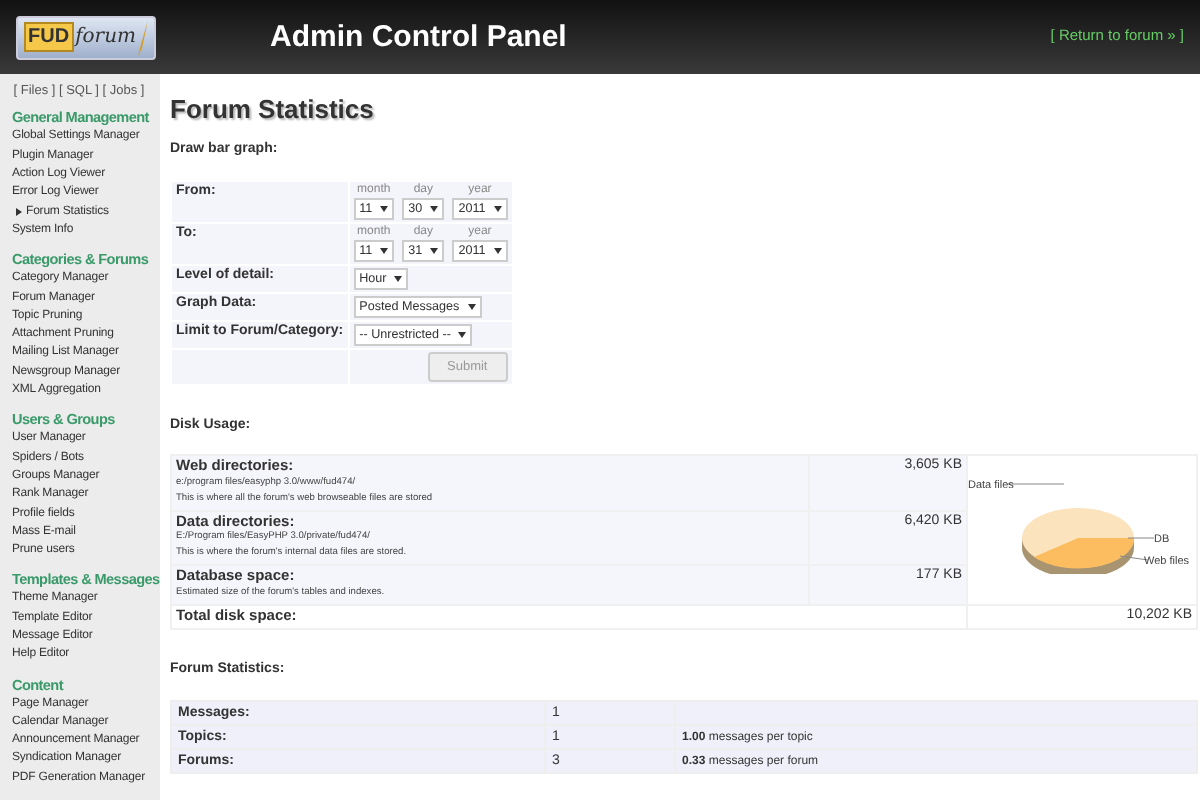  Describe the element at coordinates (49, 37) in the screenshot. I see `logo-text: FUD` at that location.